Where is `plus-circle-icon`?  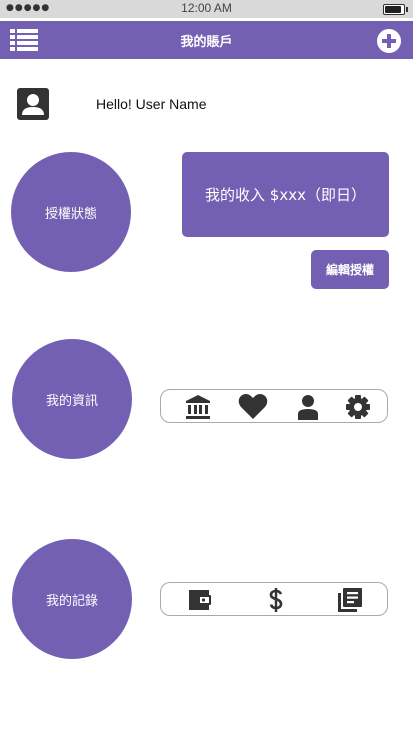 plus-circle-icon is located at coordinates (389, 41).